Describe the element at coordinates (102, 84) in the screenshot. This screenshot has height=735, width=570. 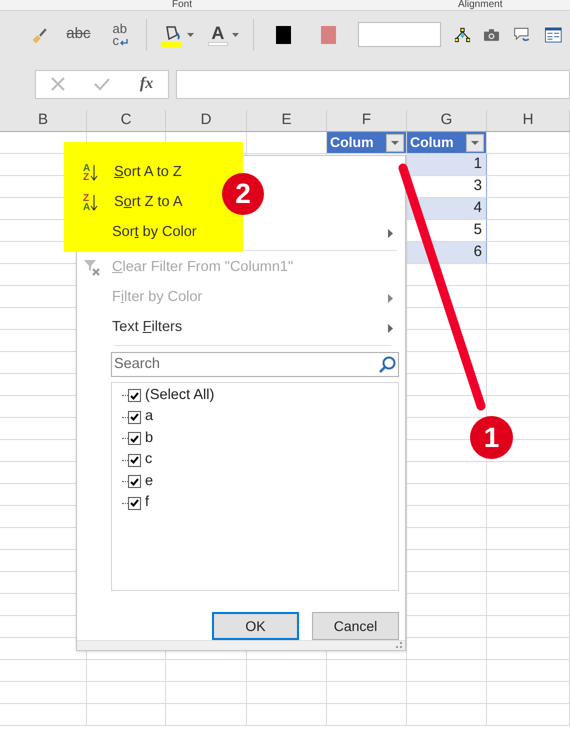
I see `checkmark-icon` at that location.